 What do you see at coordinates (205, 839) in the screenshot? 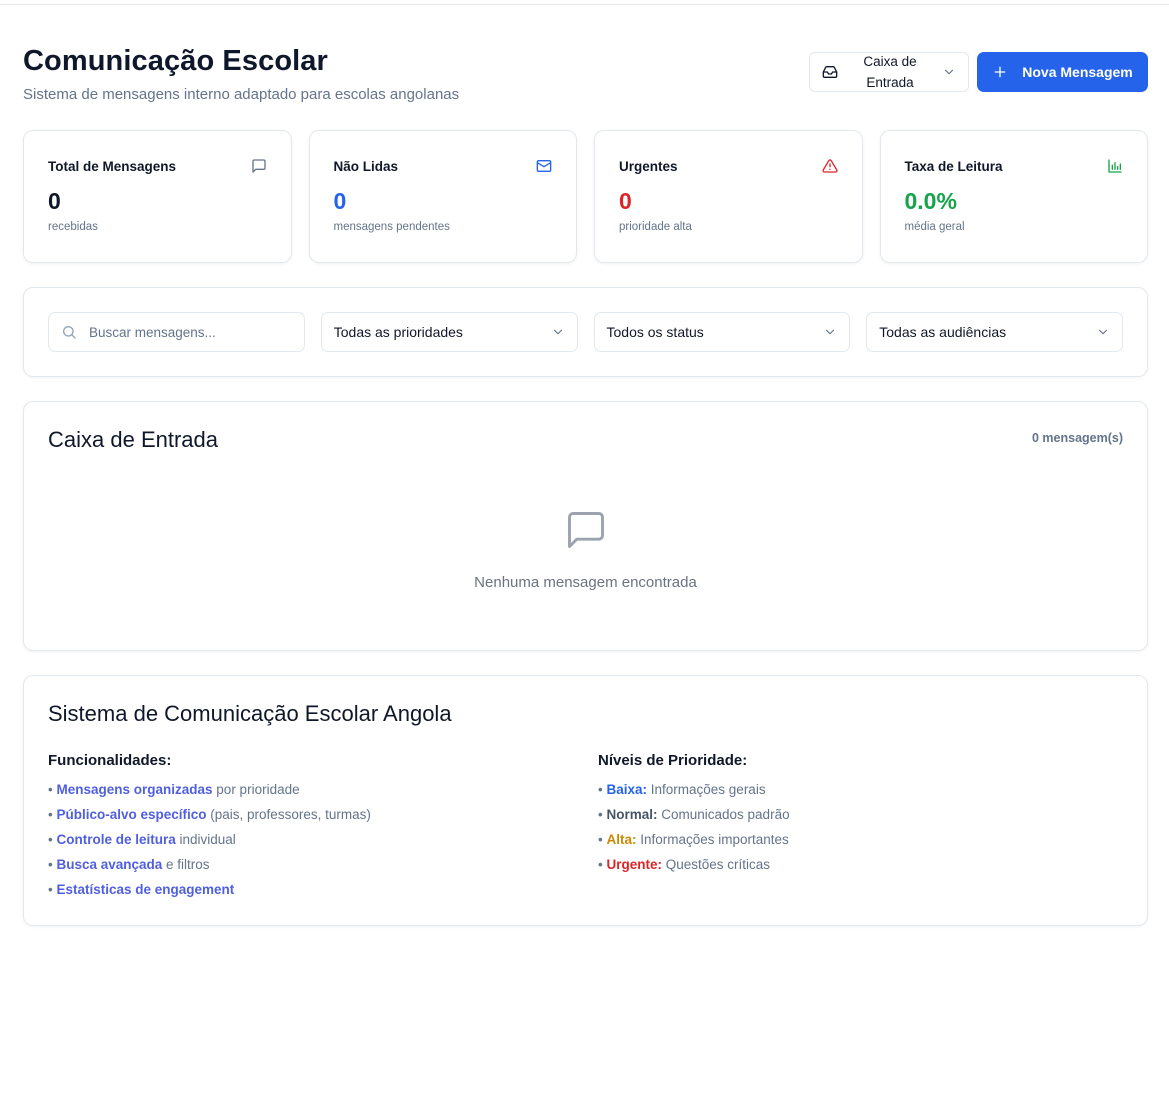
I see `feature-text: individual` at bounding box center [205, 839].